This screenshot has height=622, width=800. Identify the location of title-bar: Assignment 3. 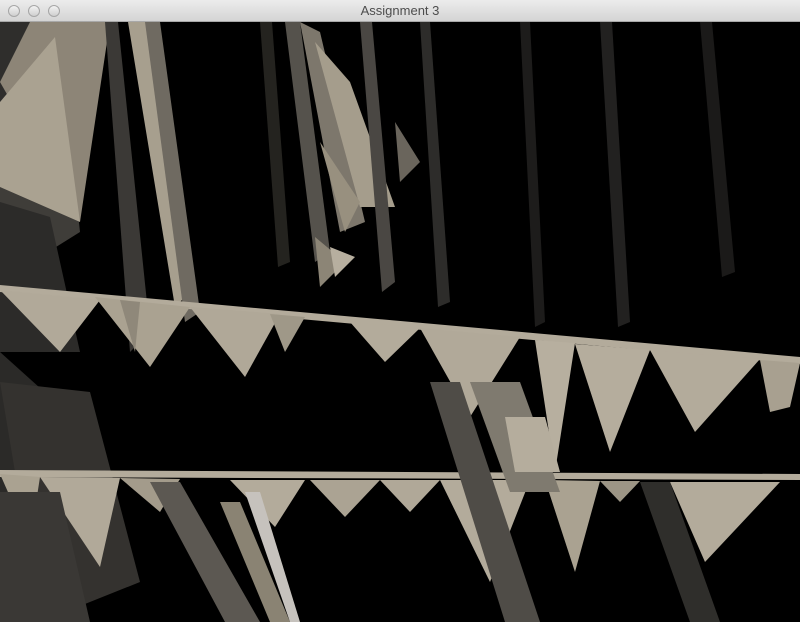
(400, 11).